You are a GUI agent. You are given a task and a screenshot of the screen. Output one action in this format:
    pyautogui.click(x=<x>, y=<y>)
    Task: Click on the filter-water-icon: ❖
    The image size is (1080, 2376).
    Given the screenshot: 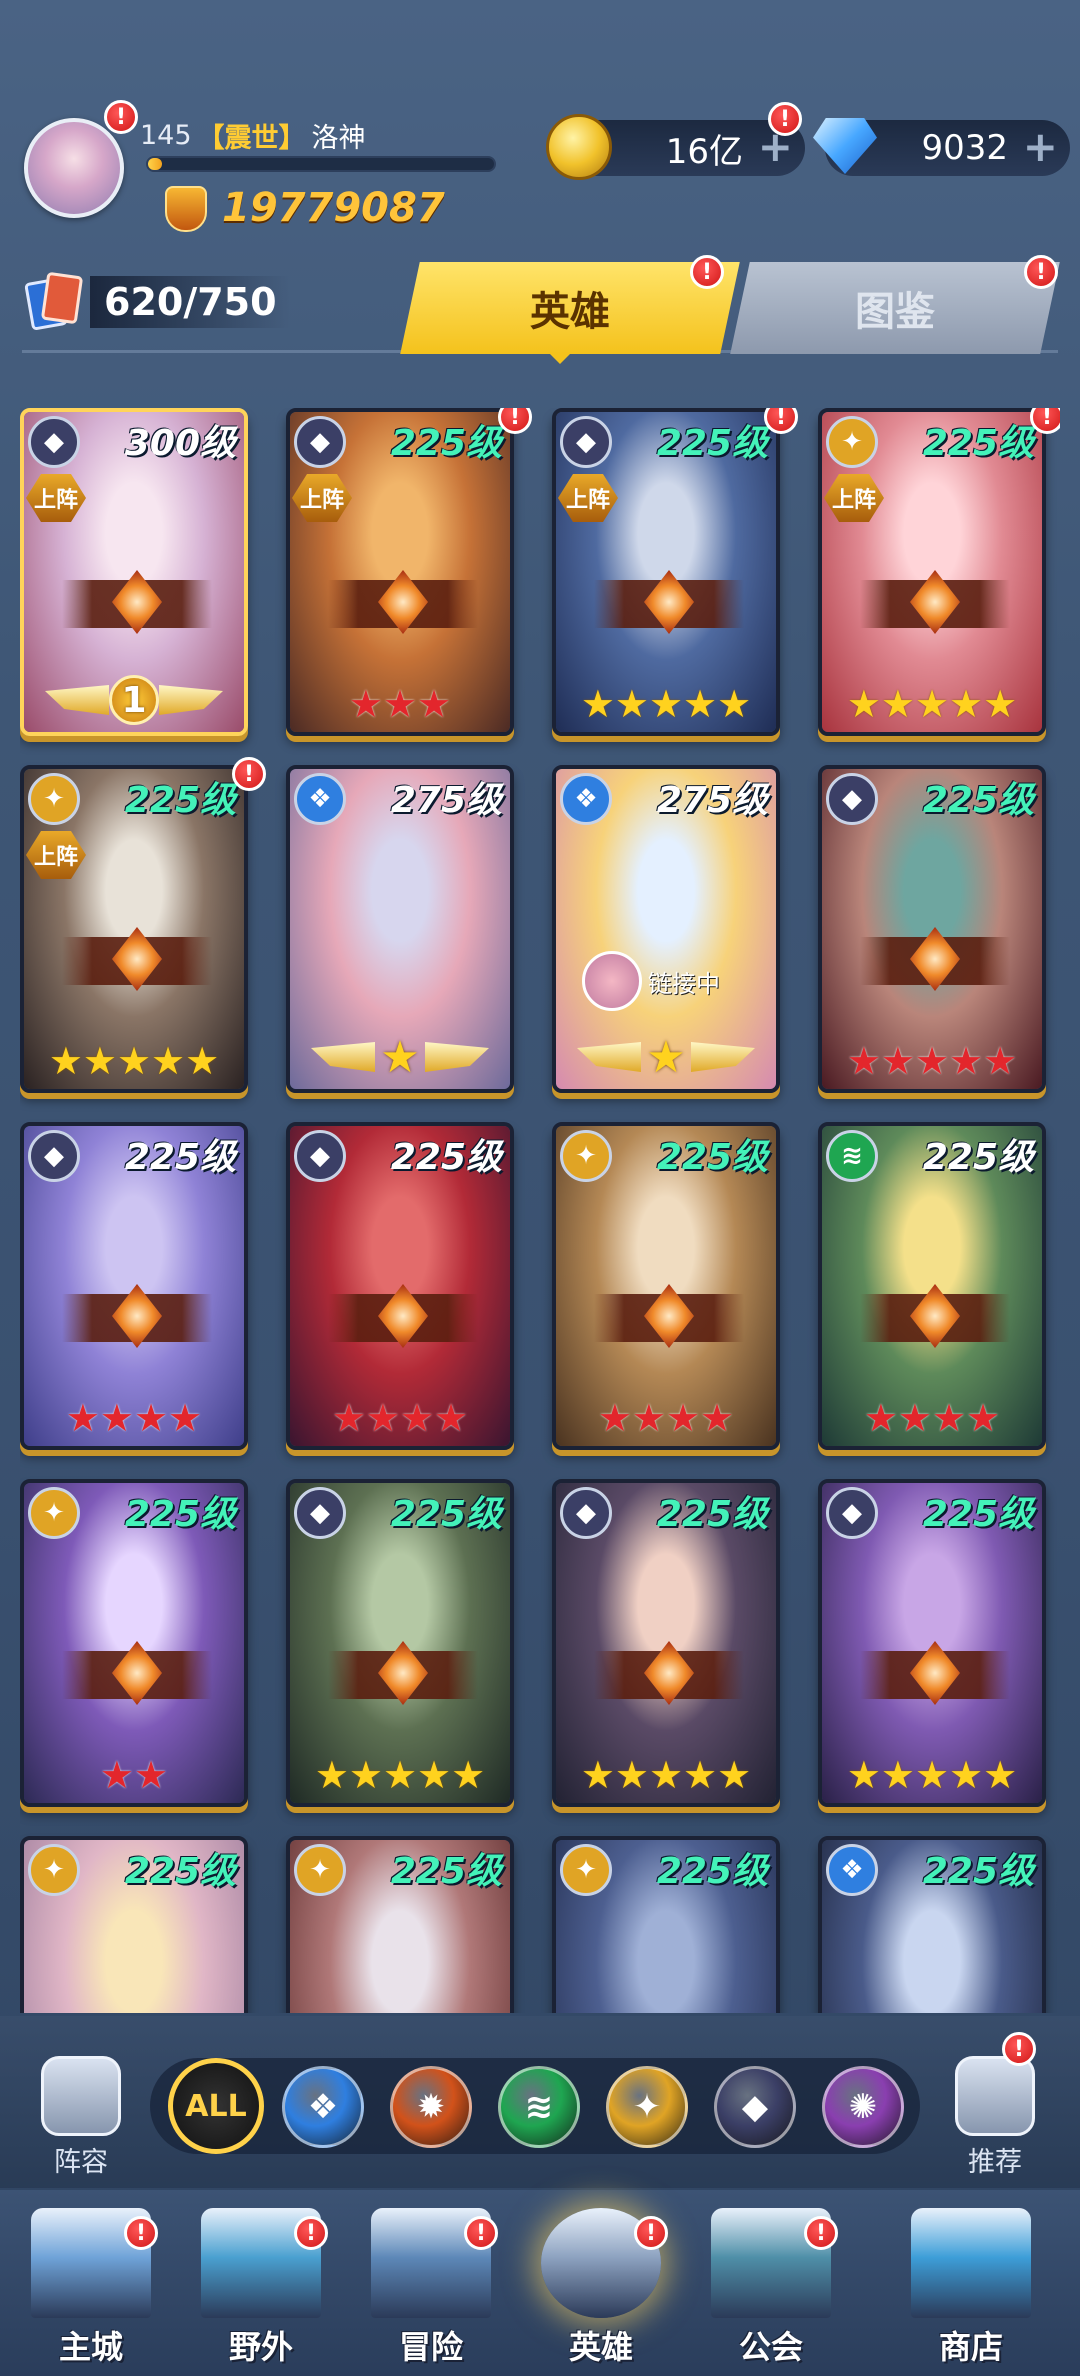 What is the action you would take?
    pyautogui.click(x=323, y=2107)
    